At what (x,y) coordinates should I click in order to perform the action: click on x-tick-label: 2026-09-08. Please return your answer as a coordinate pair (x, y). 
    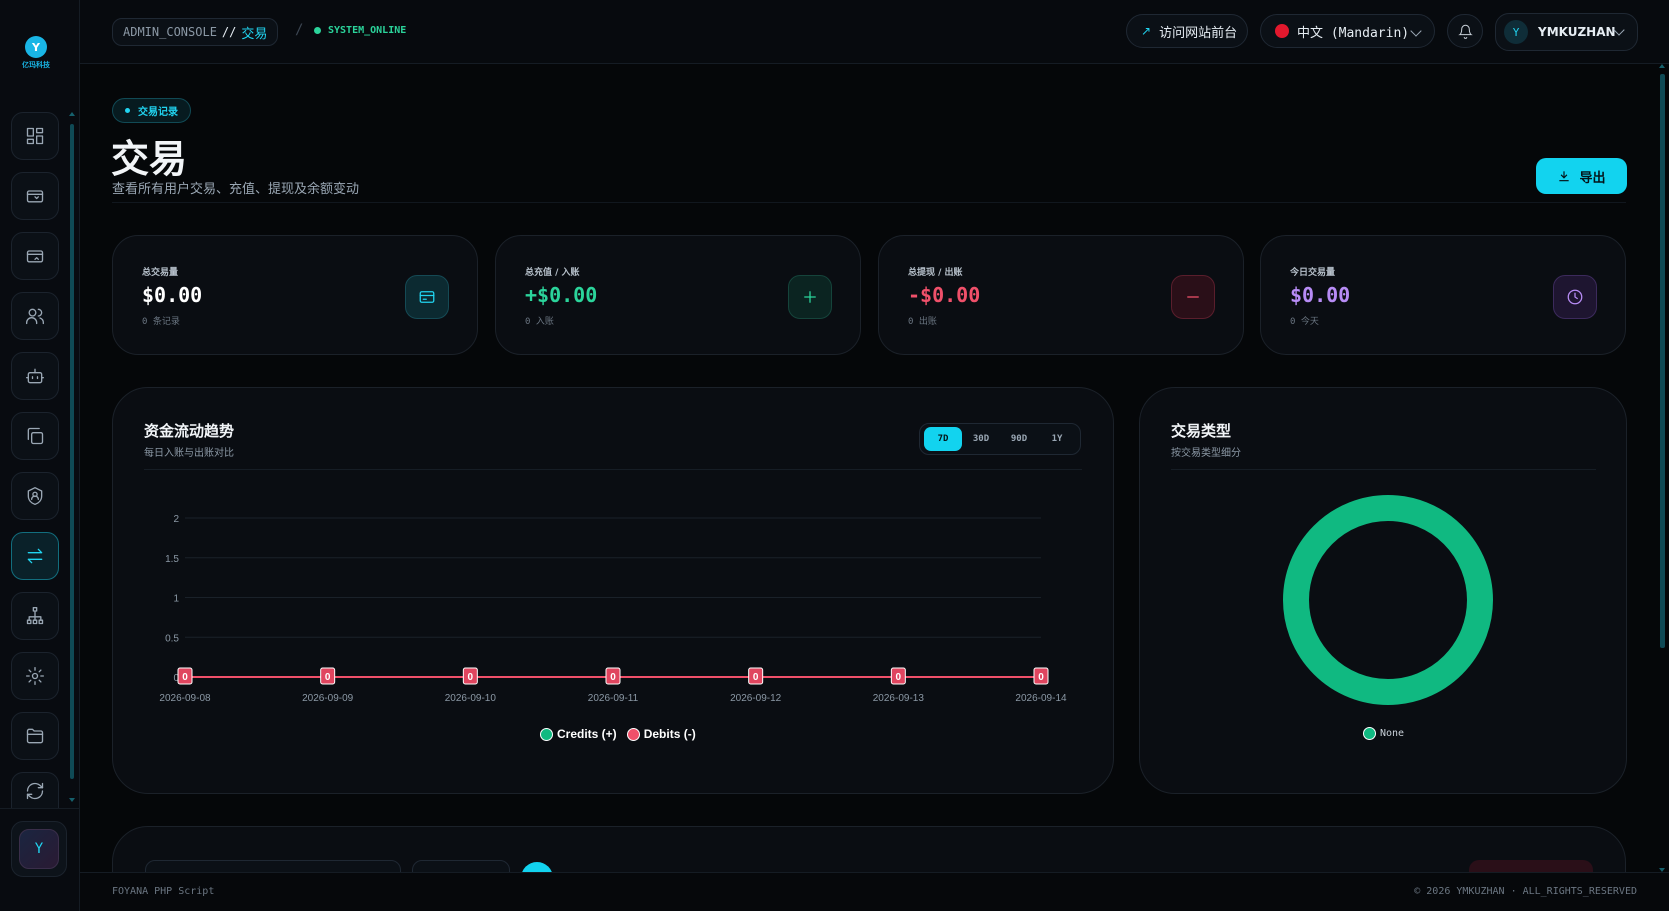
    Looking at the image, I should click on (185, 698).